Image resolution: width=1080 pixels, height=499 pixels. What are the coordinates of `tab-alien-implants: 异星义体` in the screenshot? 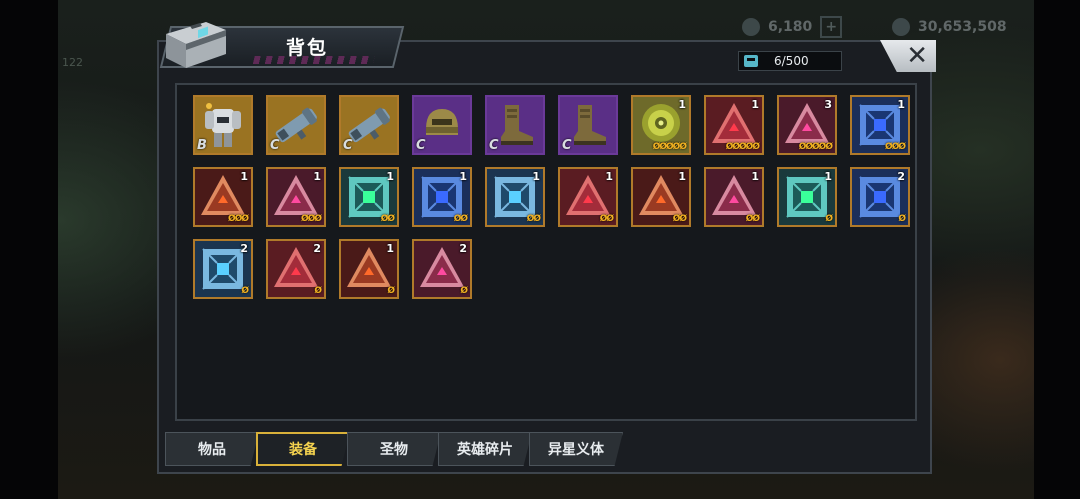 It's located at (576, 449).